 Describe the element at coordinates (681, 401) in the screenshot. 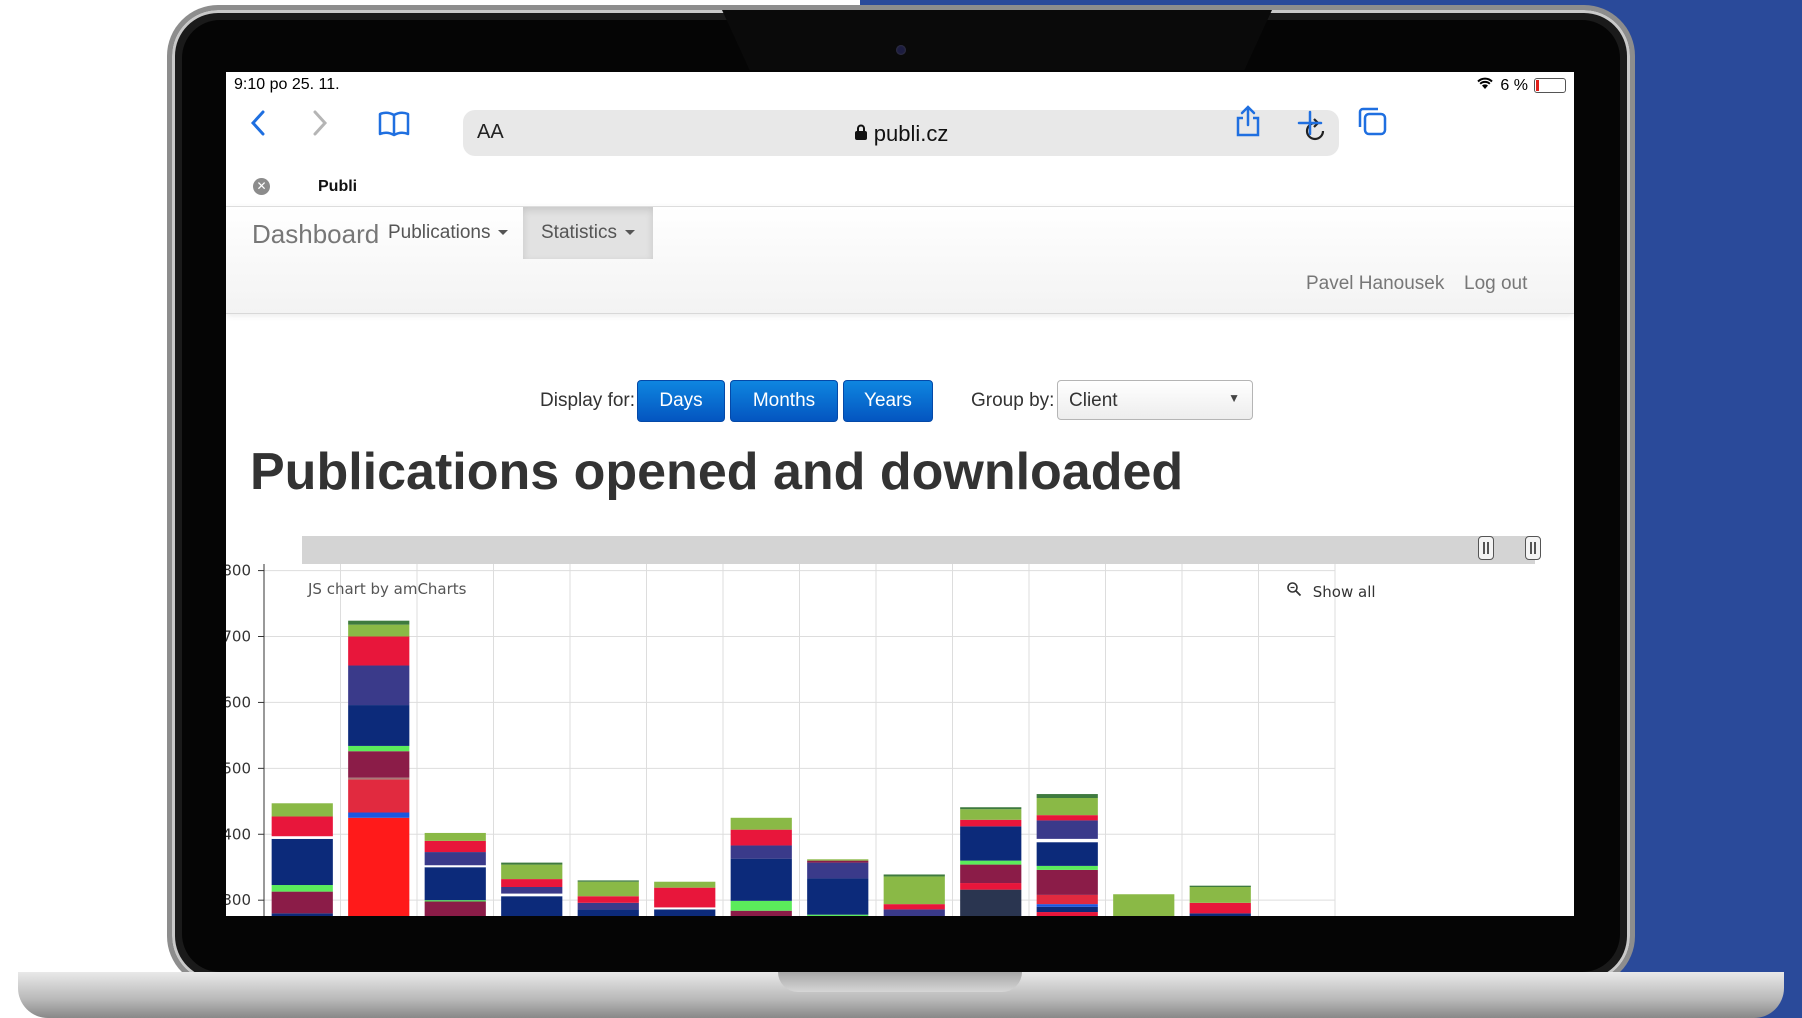

I see `days-button: Days` at that location.